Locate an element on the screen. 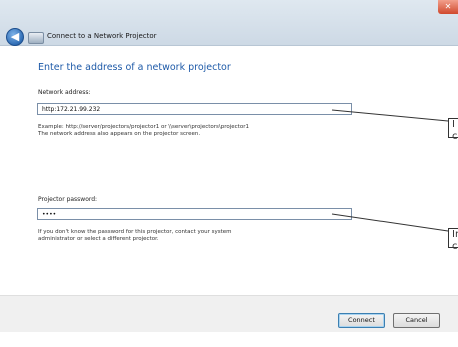  projector-icon is located at coordinates (36, 38).